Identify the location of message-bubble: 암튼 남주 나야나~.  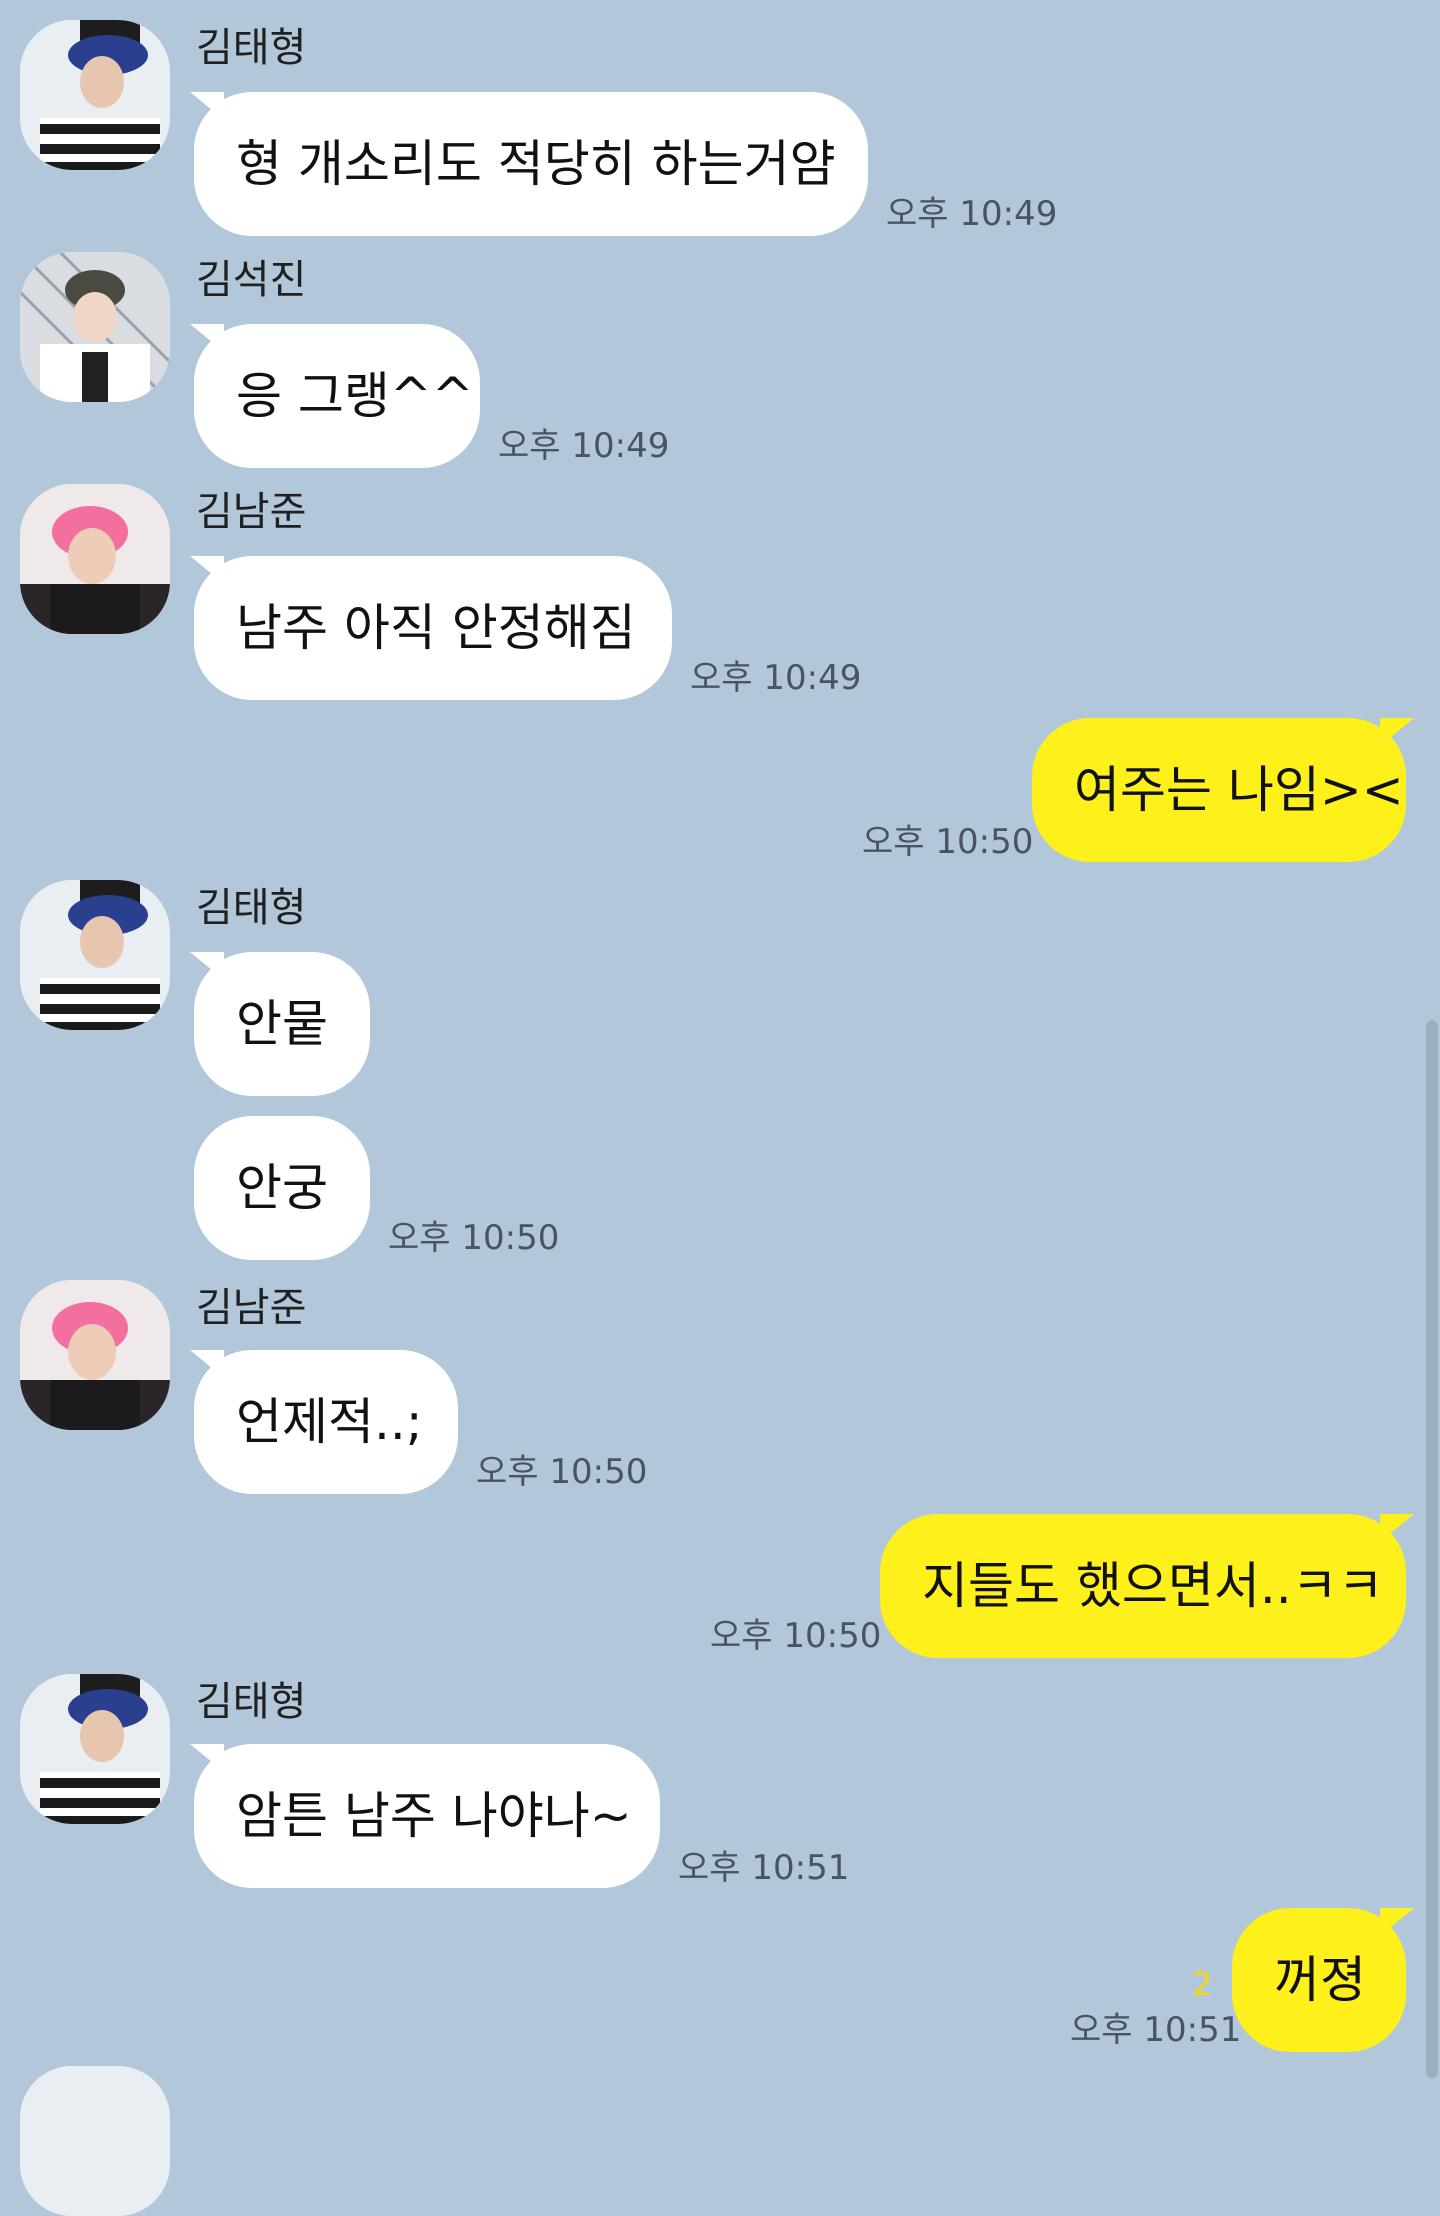
(427, 1816).